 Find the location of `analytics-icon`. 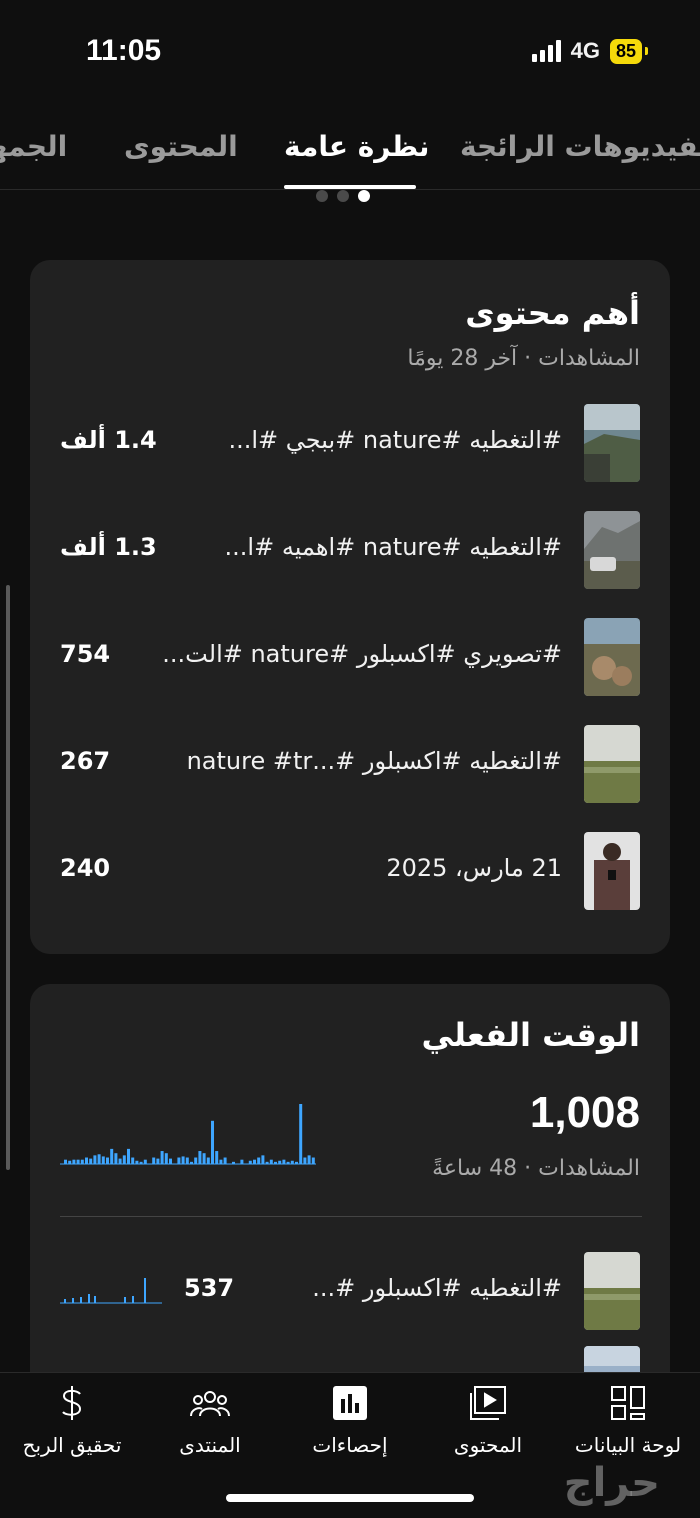

analytics-icon is located at coordinates (350, 1403).